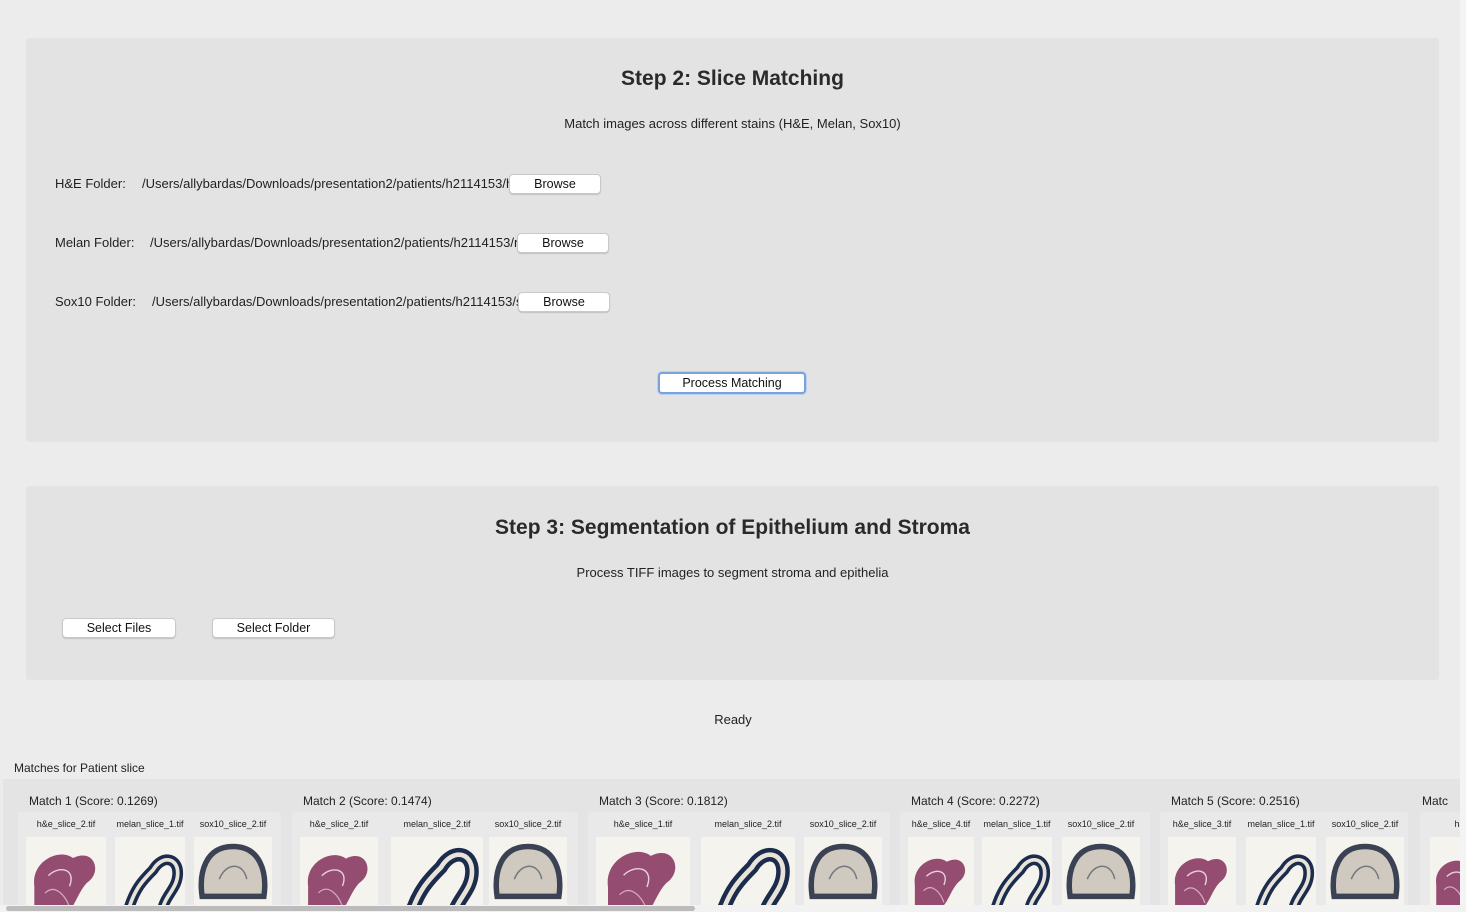 This screenshot has width=1466, height=912. What do you see at coordinates (90, 183) in the screenshot?
I see `he-folder-label: H&E Folder:` at bounding box center [90, 183].